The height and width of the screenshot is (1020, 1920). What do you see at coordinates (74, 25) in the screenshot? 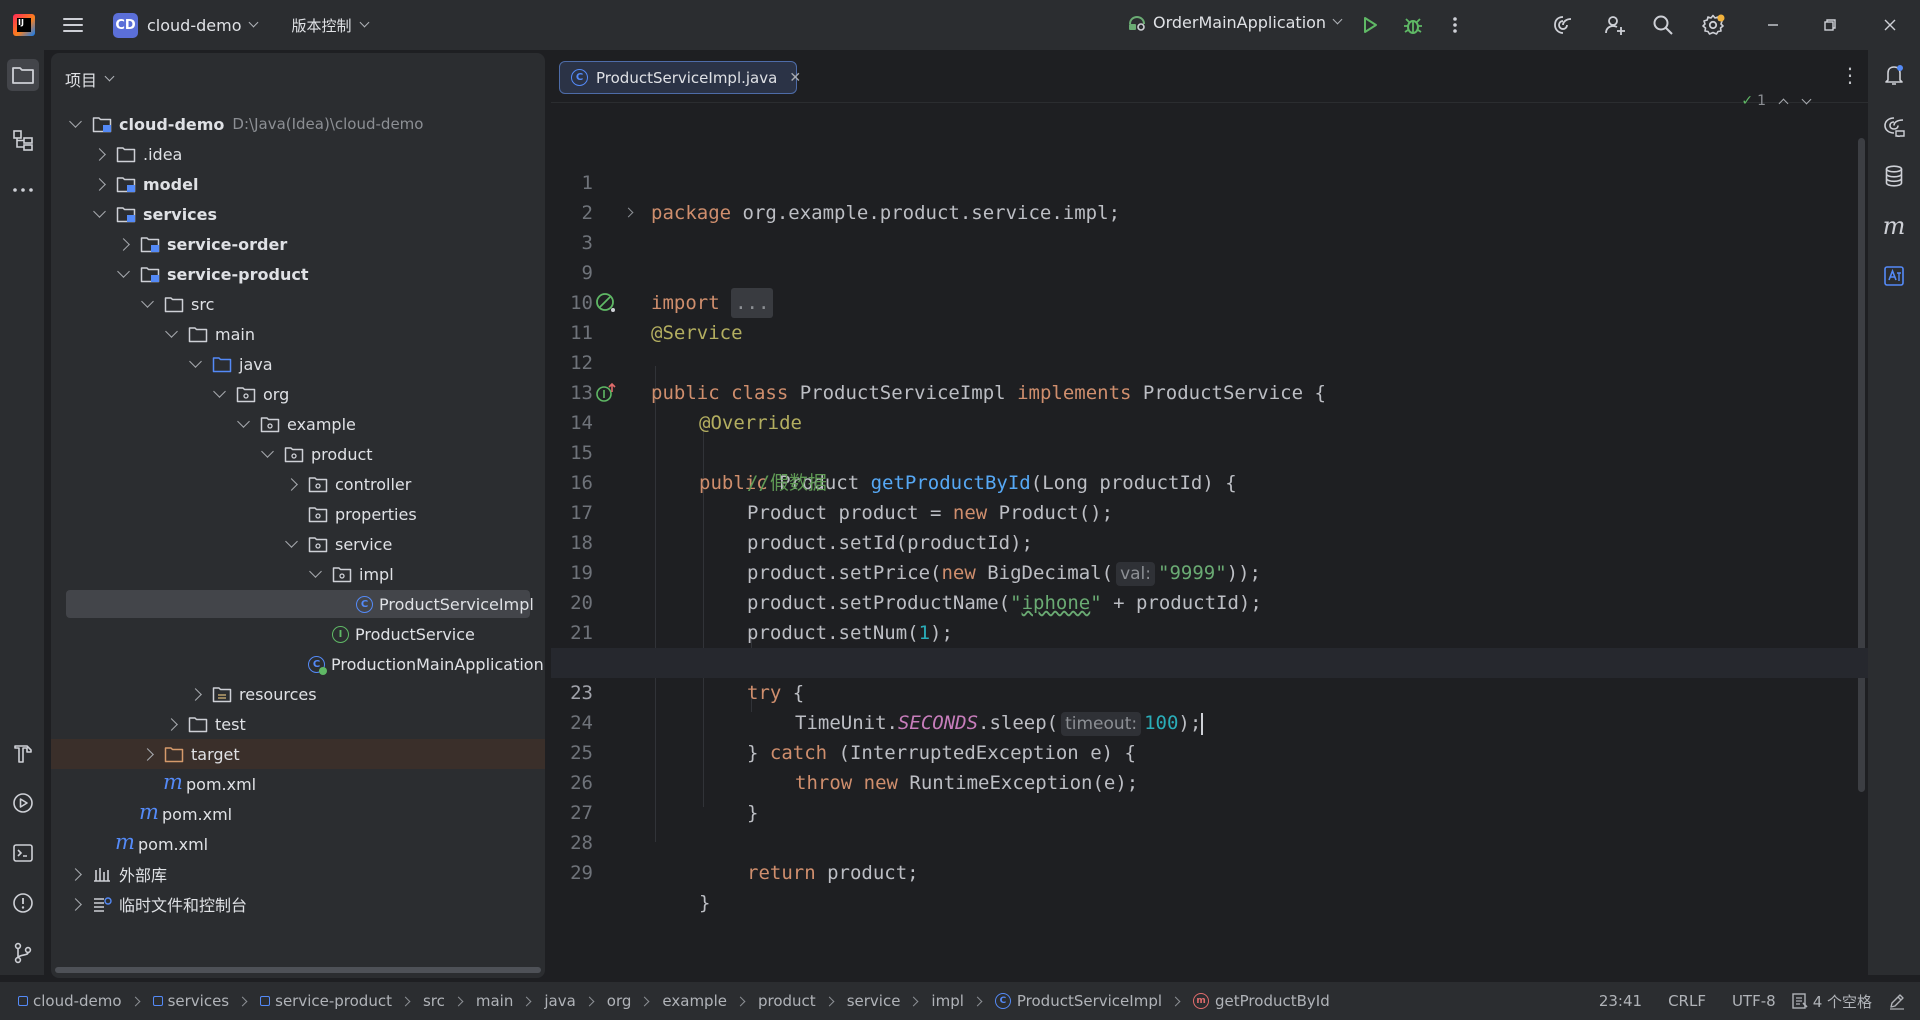
I see `main-menu-icon` at bounding box center [74, 25].